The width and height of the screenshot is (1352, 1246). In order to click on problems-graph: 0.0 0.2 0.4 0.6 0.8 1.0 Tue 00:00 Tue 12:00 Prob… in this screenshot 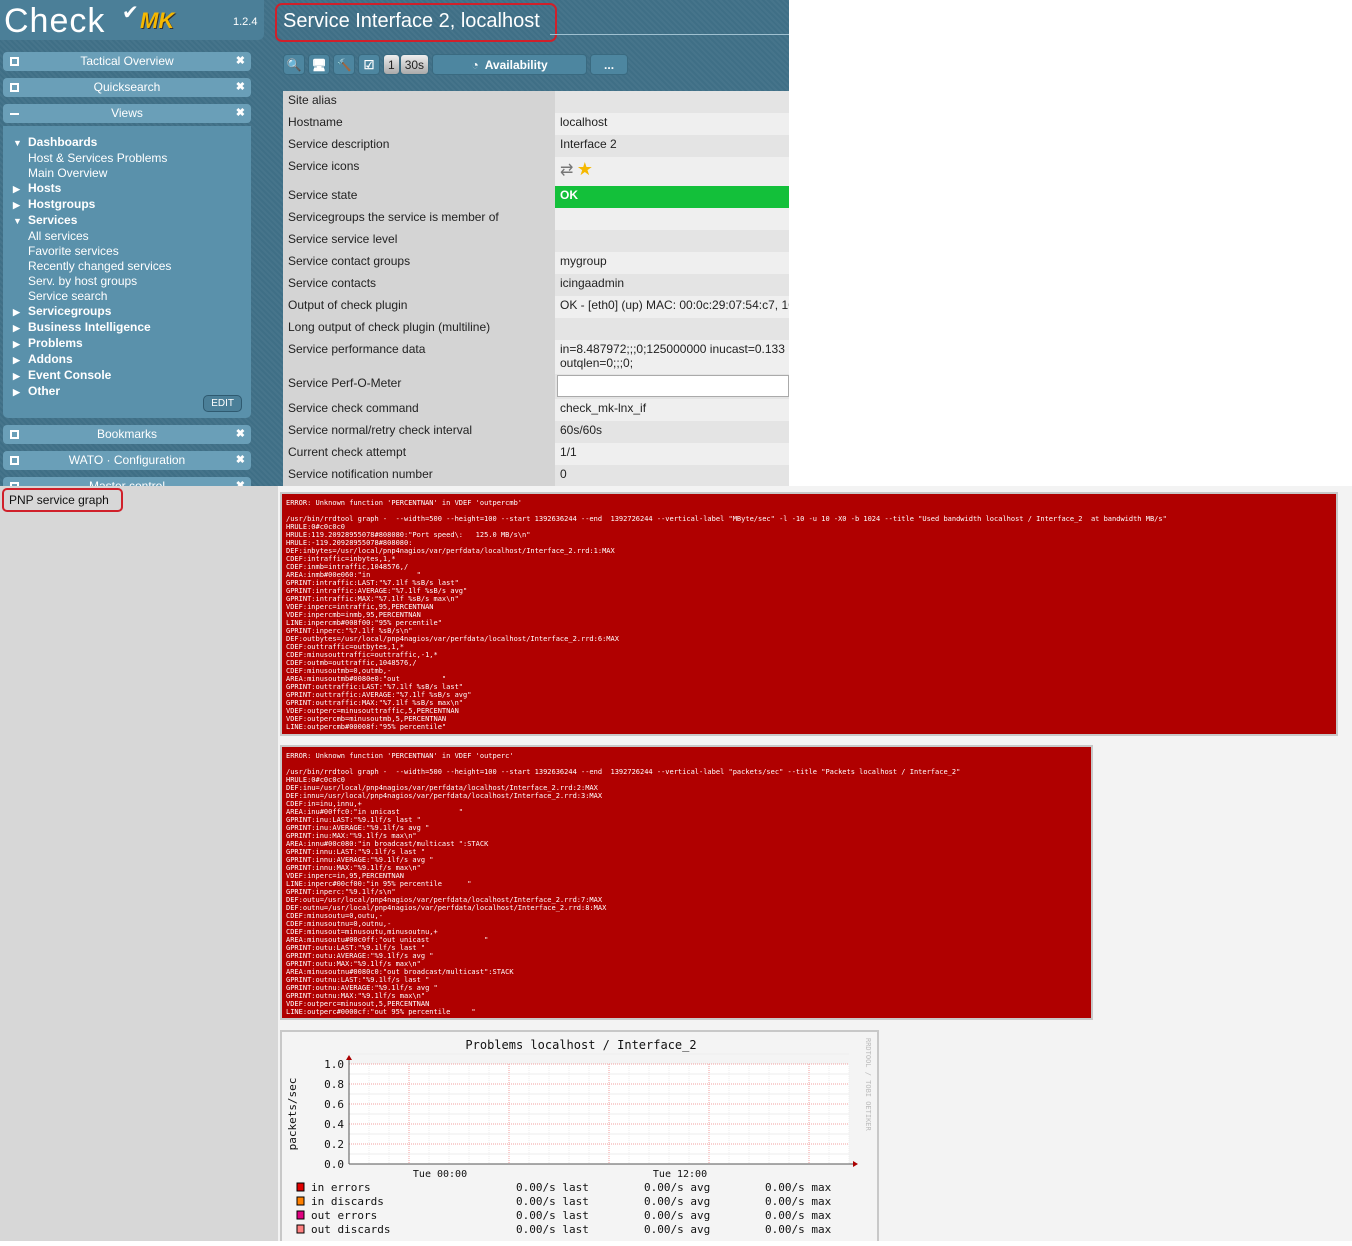, I will do `click(579, 1135)`.